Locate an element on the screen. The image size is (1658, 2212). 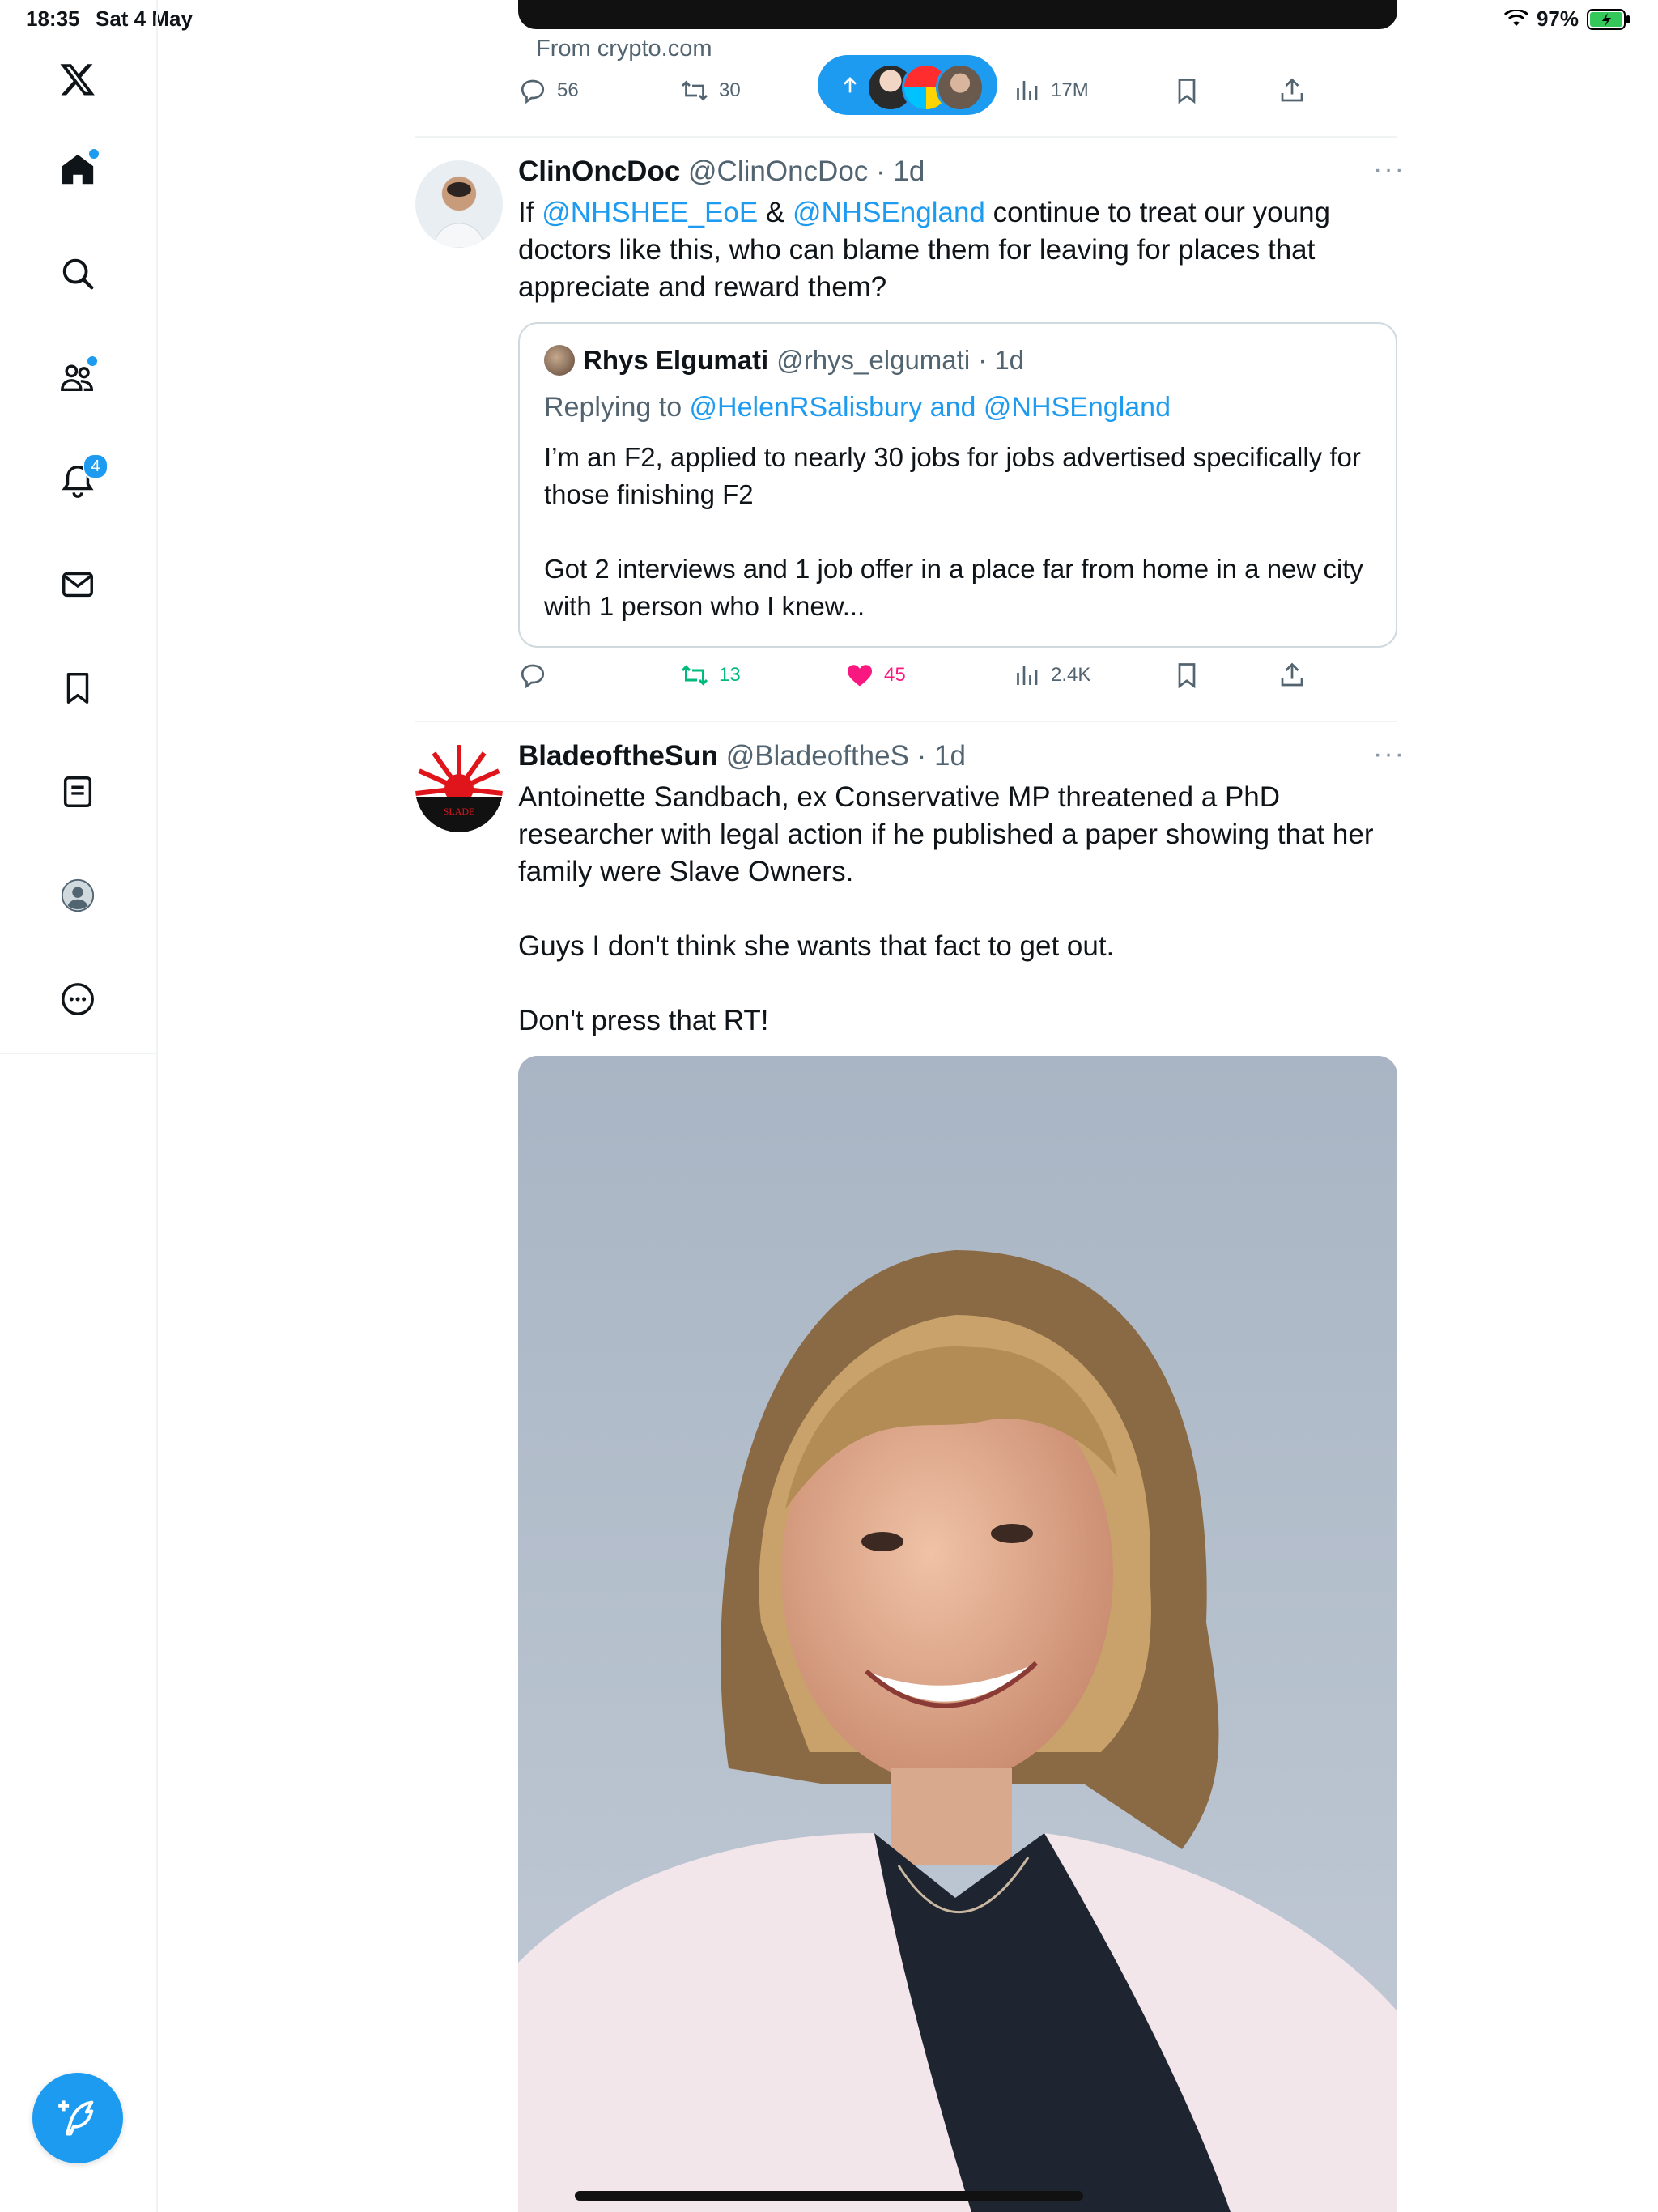
mention-link: @NHSHEE_EoE is located at coordinates (650, 213).